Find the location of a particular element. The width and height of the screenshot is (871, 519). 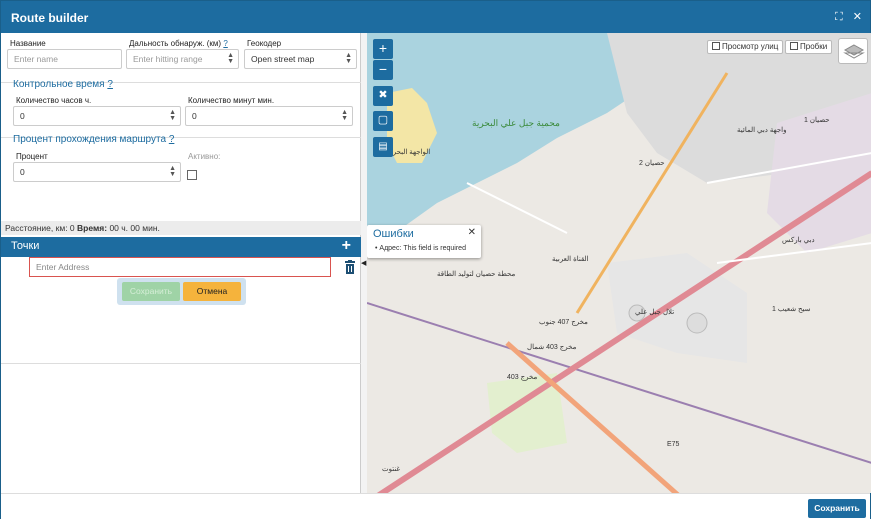

percent-spinner-icon: ▲ ▼ is located at coordinates (172, 171).